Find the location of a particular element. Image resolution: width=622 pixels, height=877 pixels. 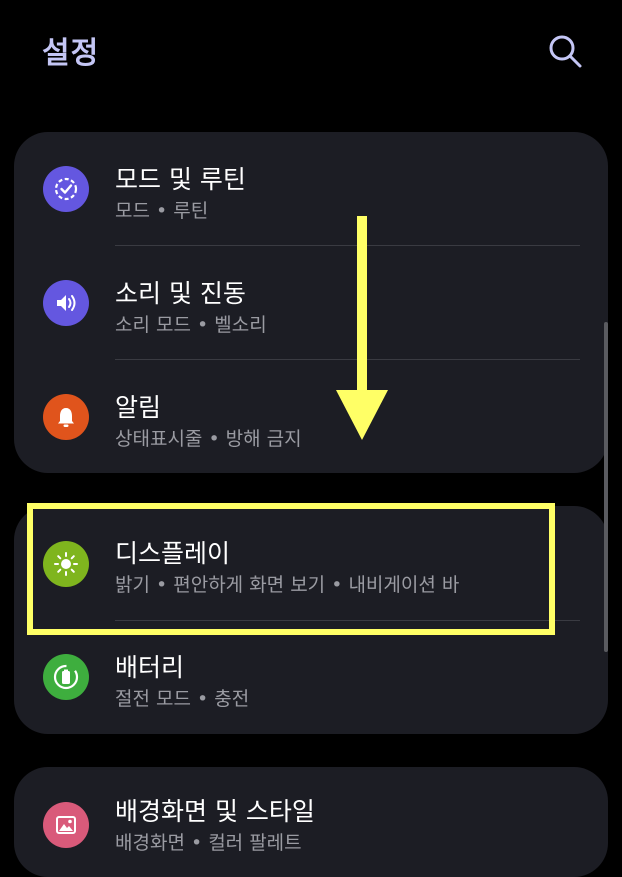

search-icon is located at coordinates (565, 51).